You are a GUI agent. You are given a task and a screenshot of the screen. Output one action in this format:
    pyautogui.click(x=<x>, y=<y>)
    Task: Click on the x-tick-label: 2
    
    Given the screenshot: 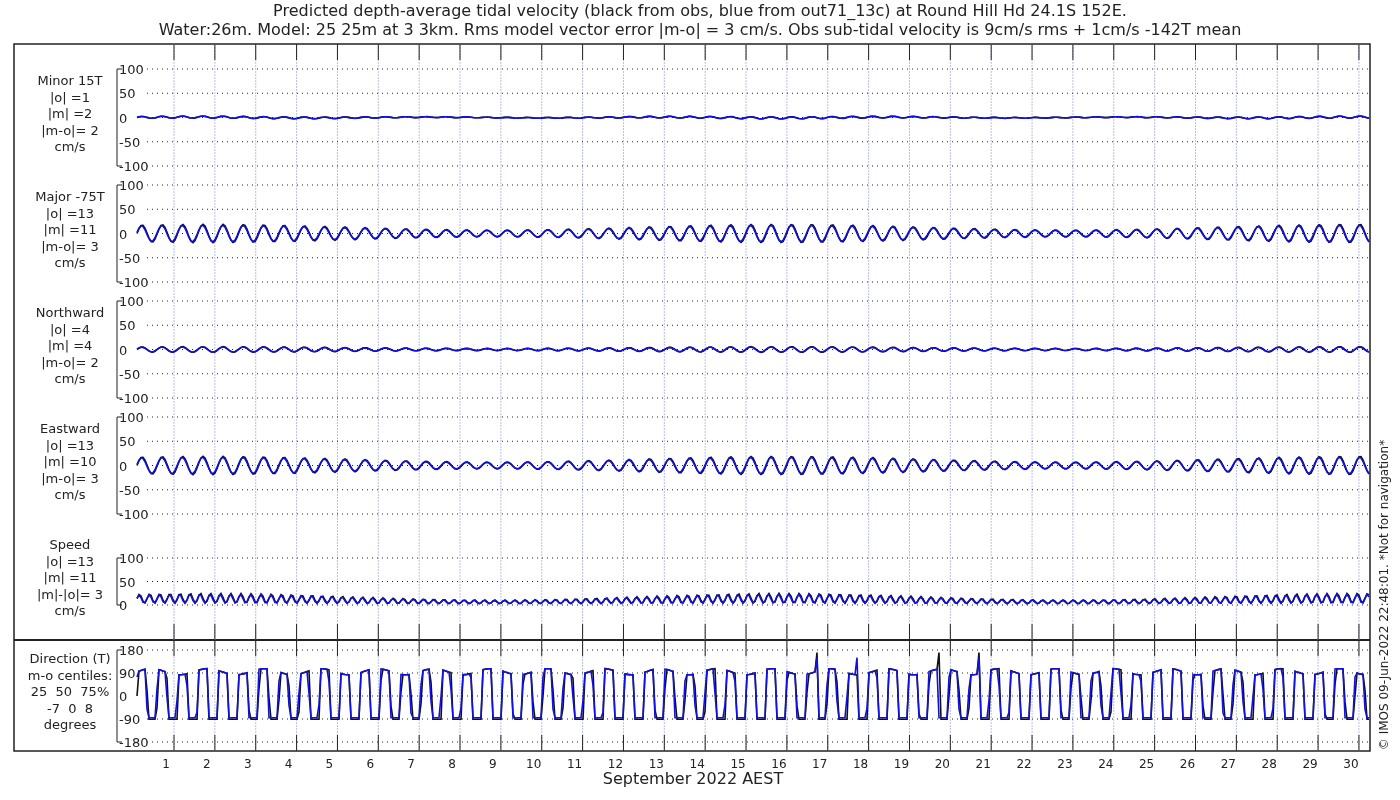 What is the action you would take?
    pyautogui.click(x=207, y=764)
    